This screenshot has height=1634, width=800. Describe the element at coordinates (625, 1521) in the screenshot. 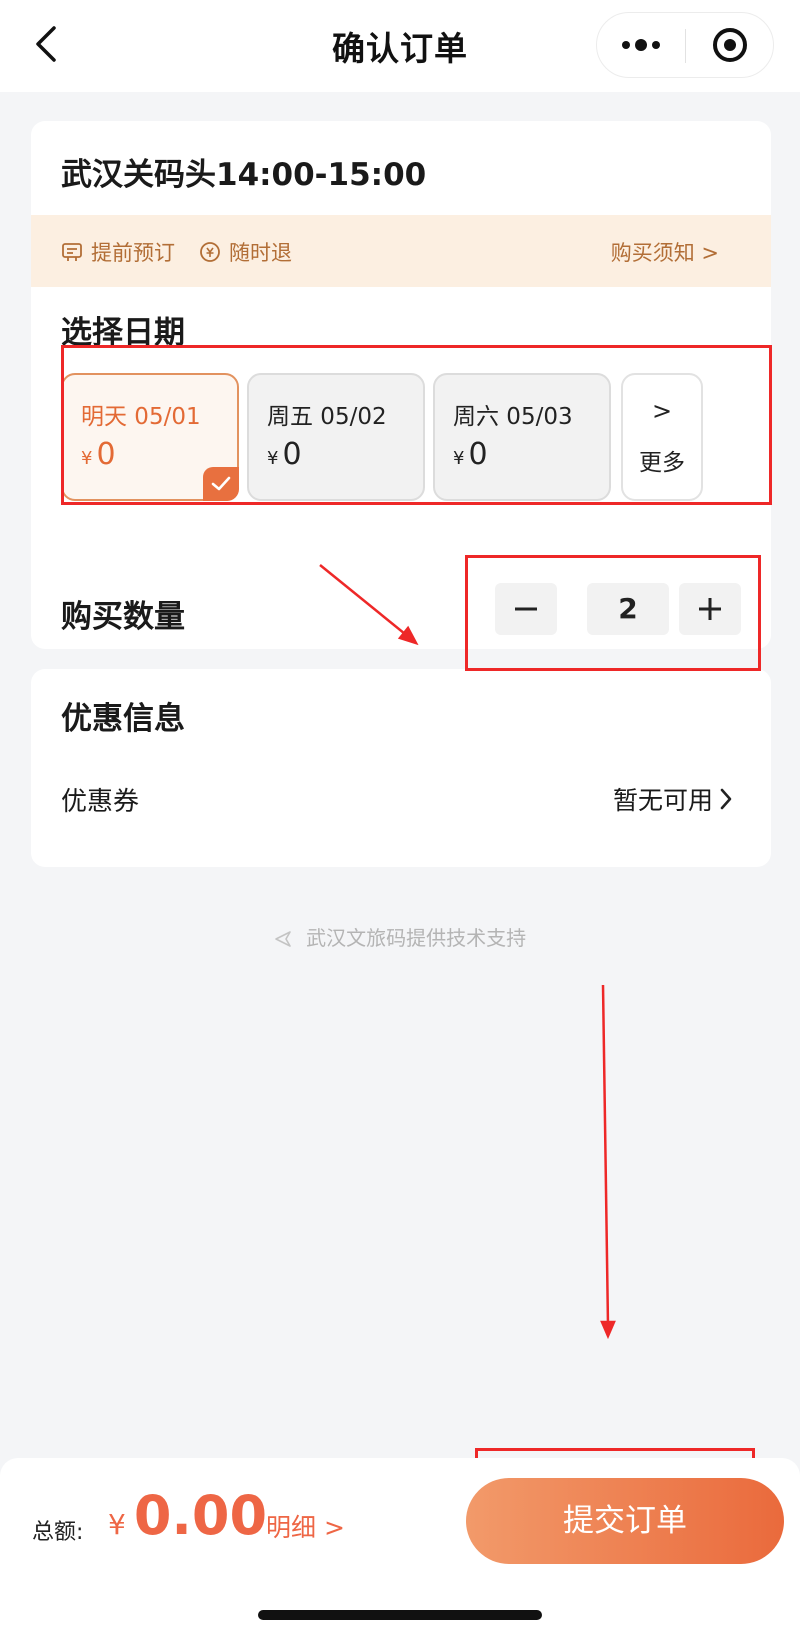

I see `submit-order-button: 提交订单` at that location.